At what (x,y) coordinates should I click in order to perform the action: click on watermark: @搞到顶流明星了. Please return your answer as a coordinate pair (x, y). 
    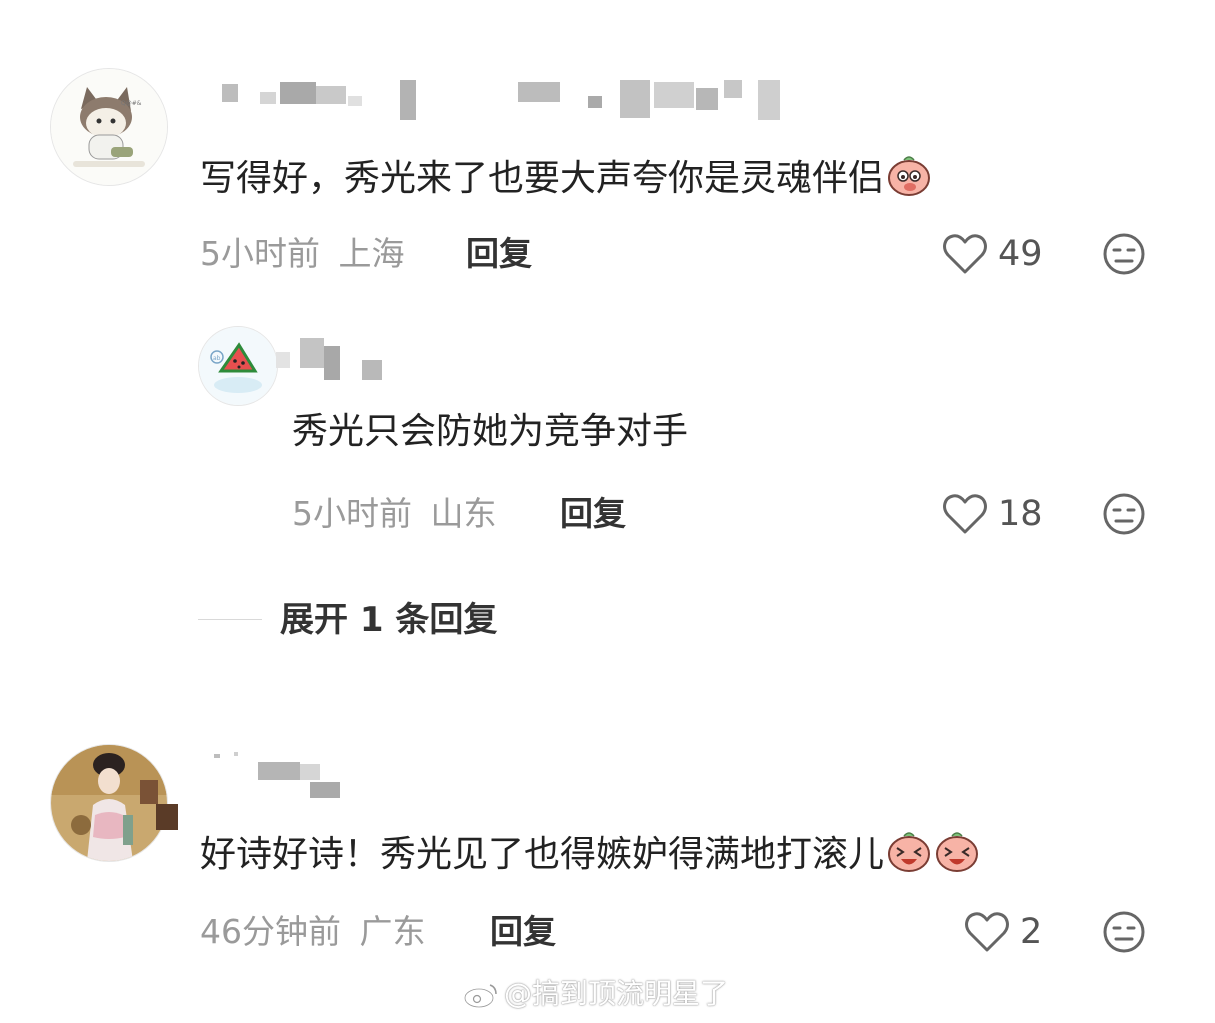
    Looking at the image, I should click on (595, 994).